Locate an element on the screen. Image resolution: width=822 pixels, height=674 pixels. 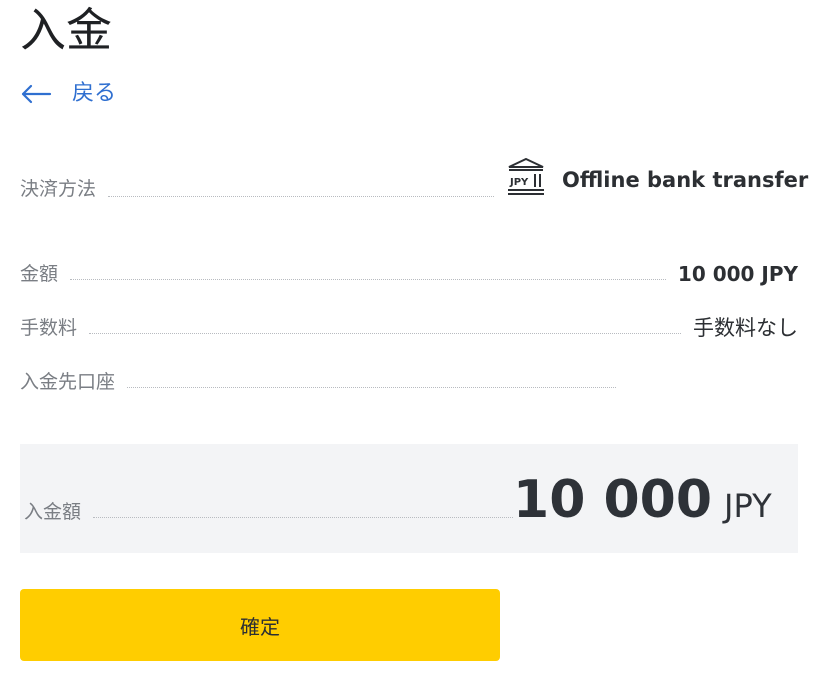
fee-value: 手数料なし is located at coordinates (745, 328).